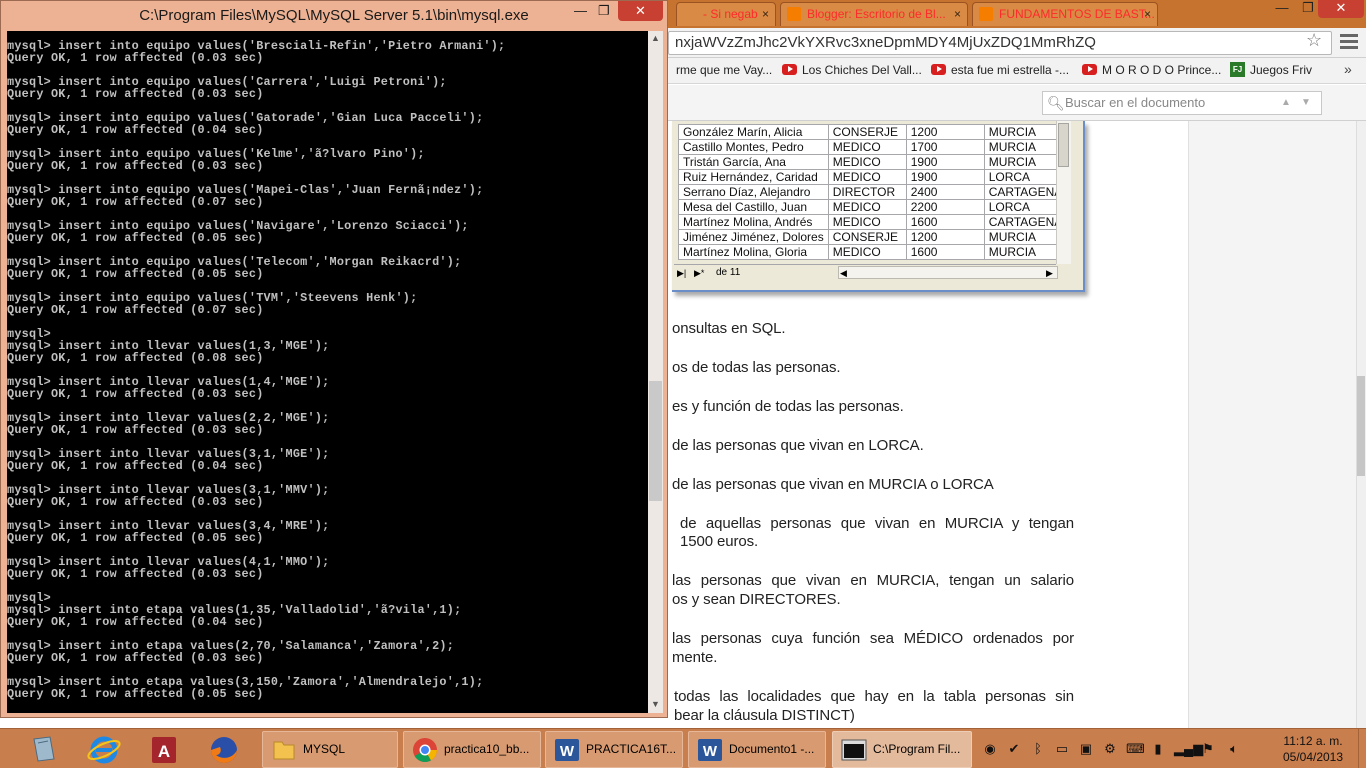 The height and width of the screenshot is (768, 1366). What do you see at coordinates (1182, 103) in the screenshot?
I see `document-search-input: 🔍︎ Buscar en el documento ▲ ▼` at bounding box center [1182, 103].